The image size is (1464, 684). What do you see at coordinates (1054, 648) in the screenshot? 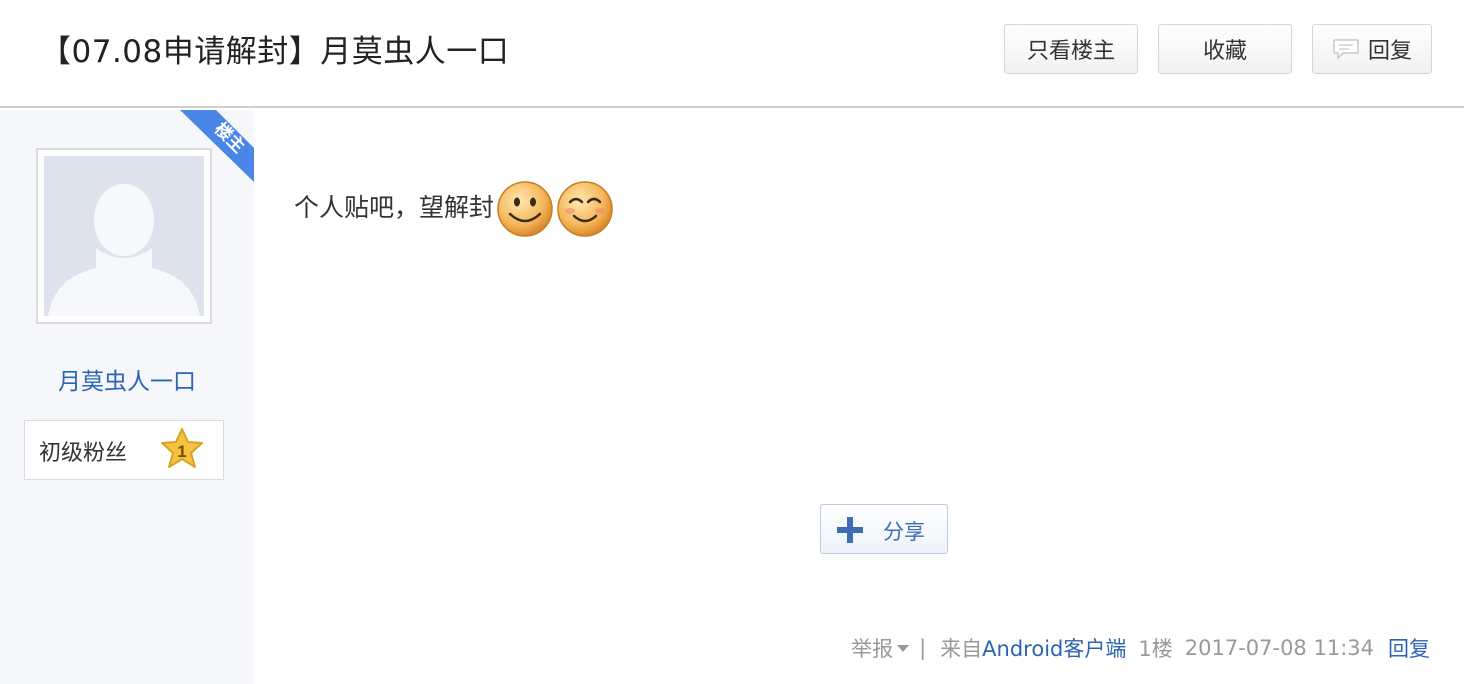
I see `client-source-link: Android客户端` at bounding box center [1054, 648].